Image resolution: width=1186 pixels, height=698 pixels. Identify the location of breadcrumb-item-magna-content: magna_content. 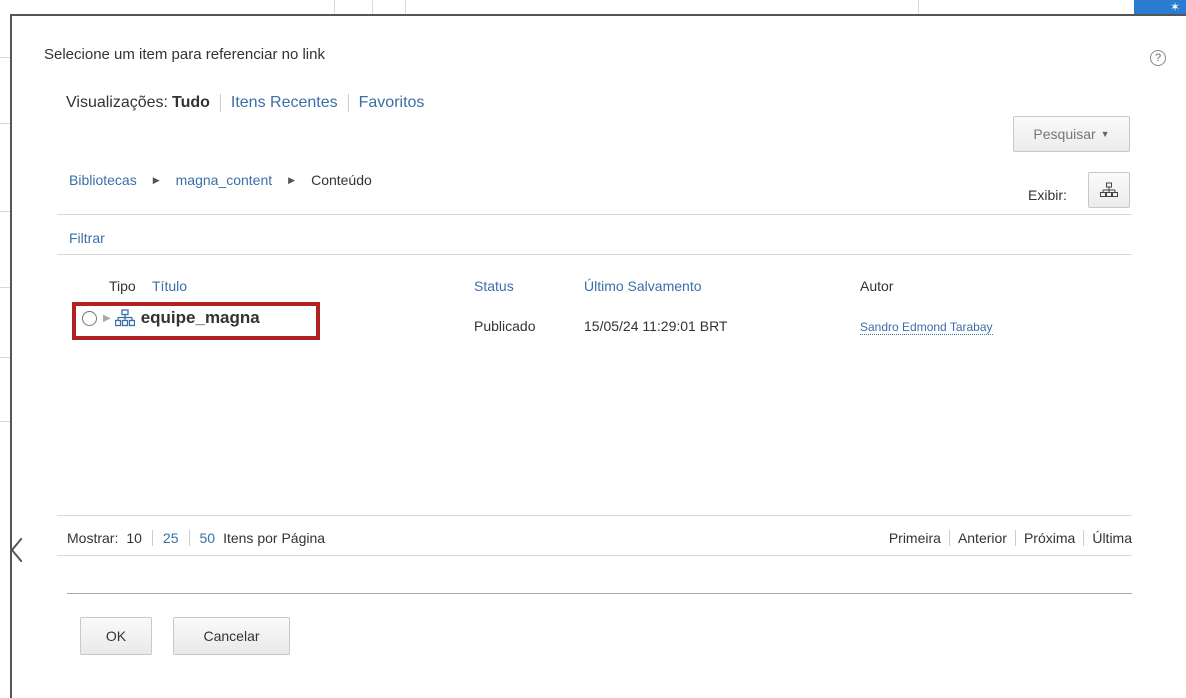
(224, 180).